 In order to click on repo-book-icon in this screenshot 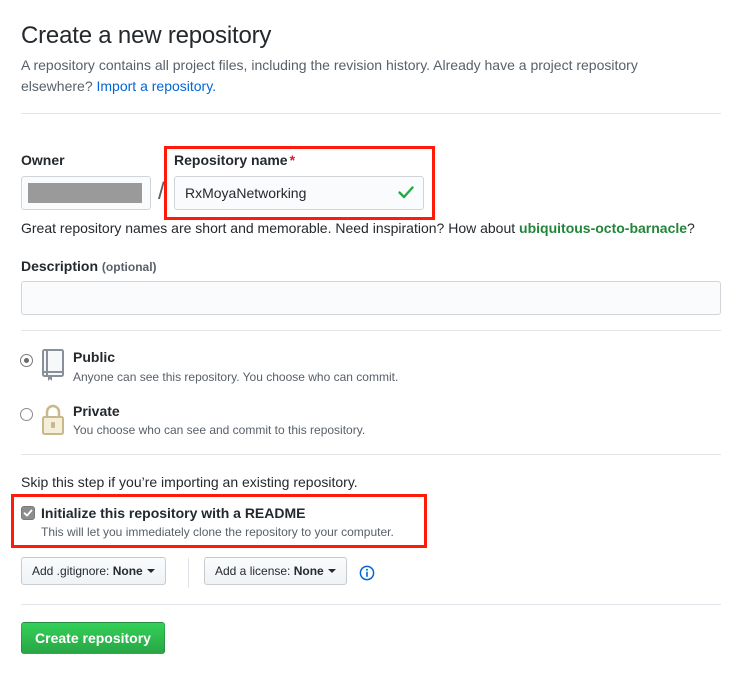, I will do `click(53, 365)`.